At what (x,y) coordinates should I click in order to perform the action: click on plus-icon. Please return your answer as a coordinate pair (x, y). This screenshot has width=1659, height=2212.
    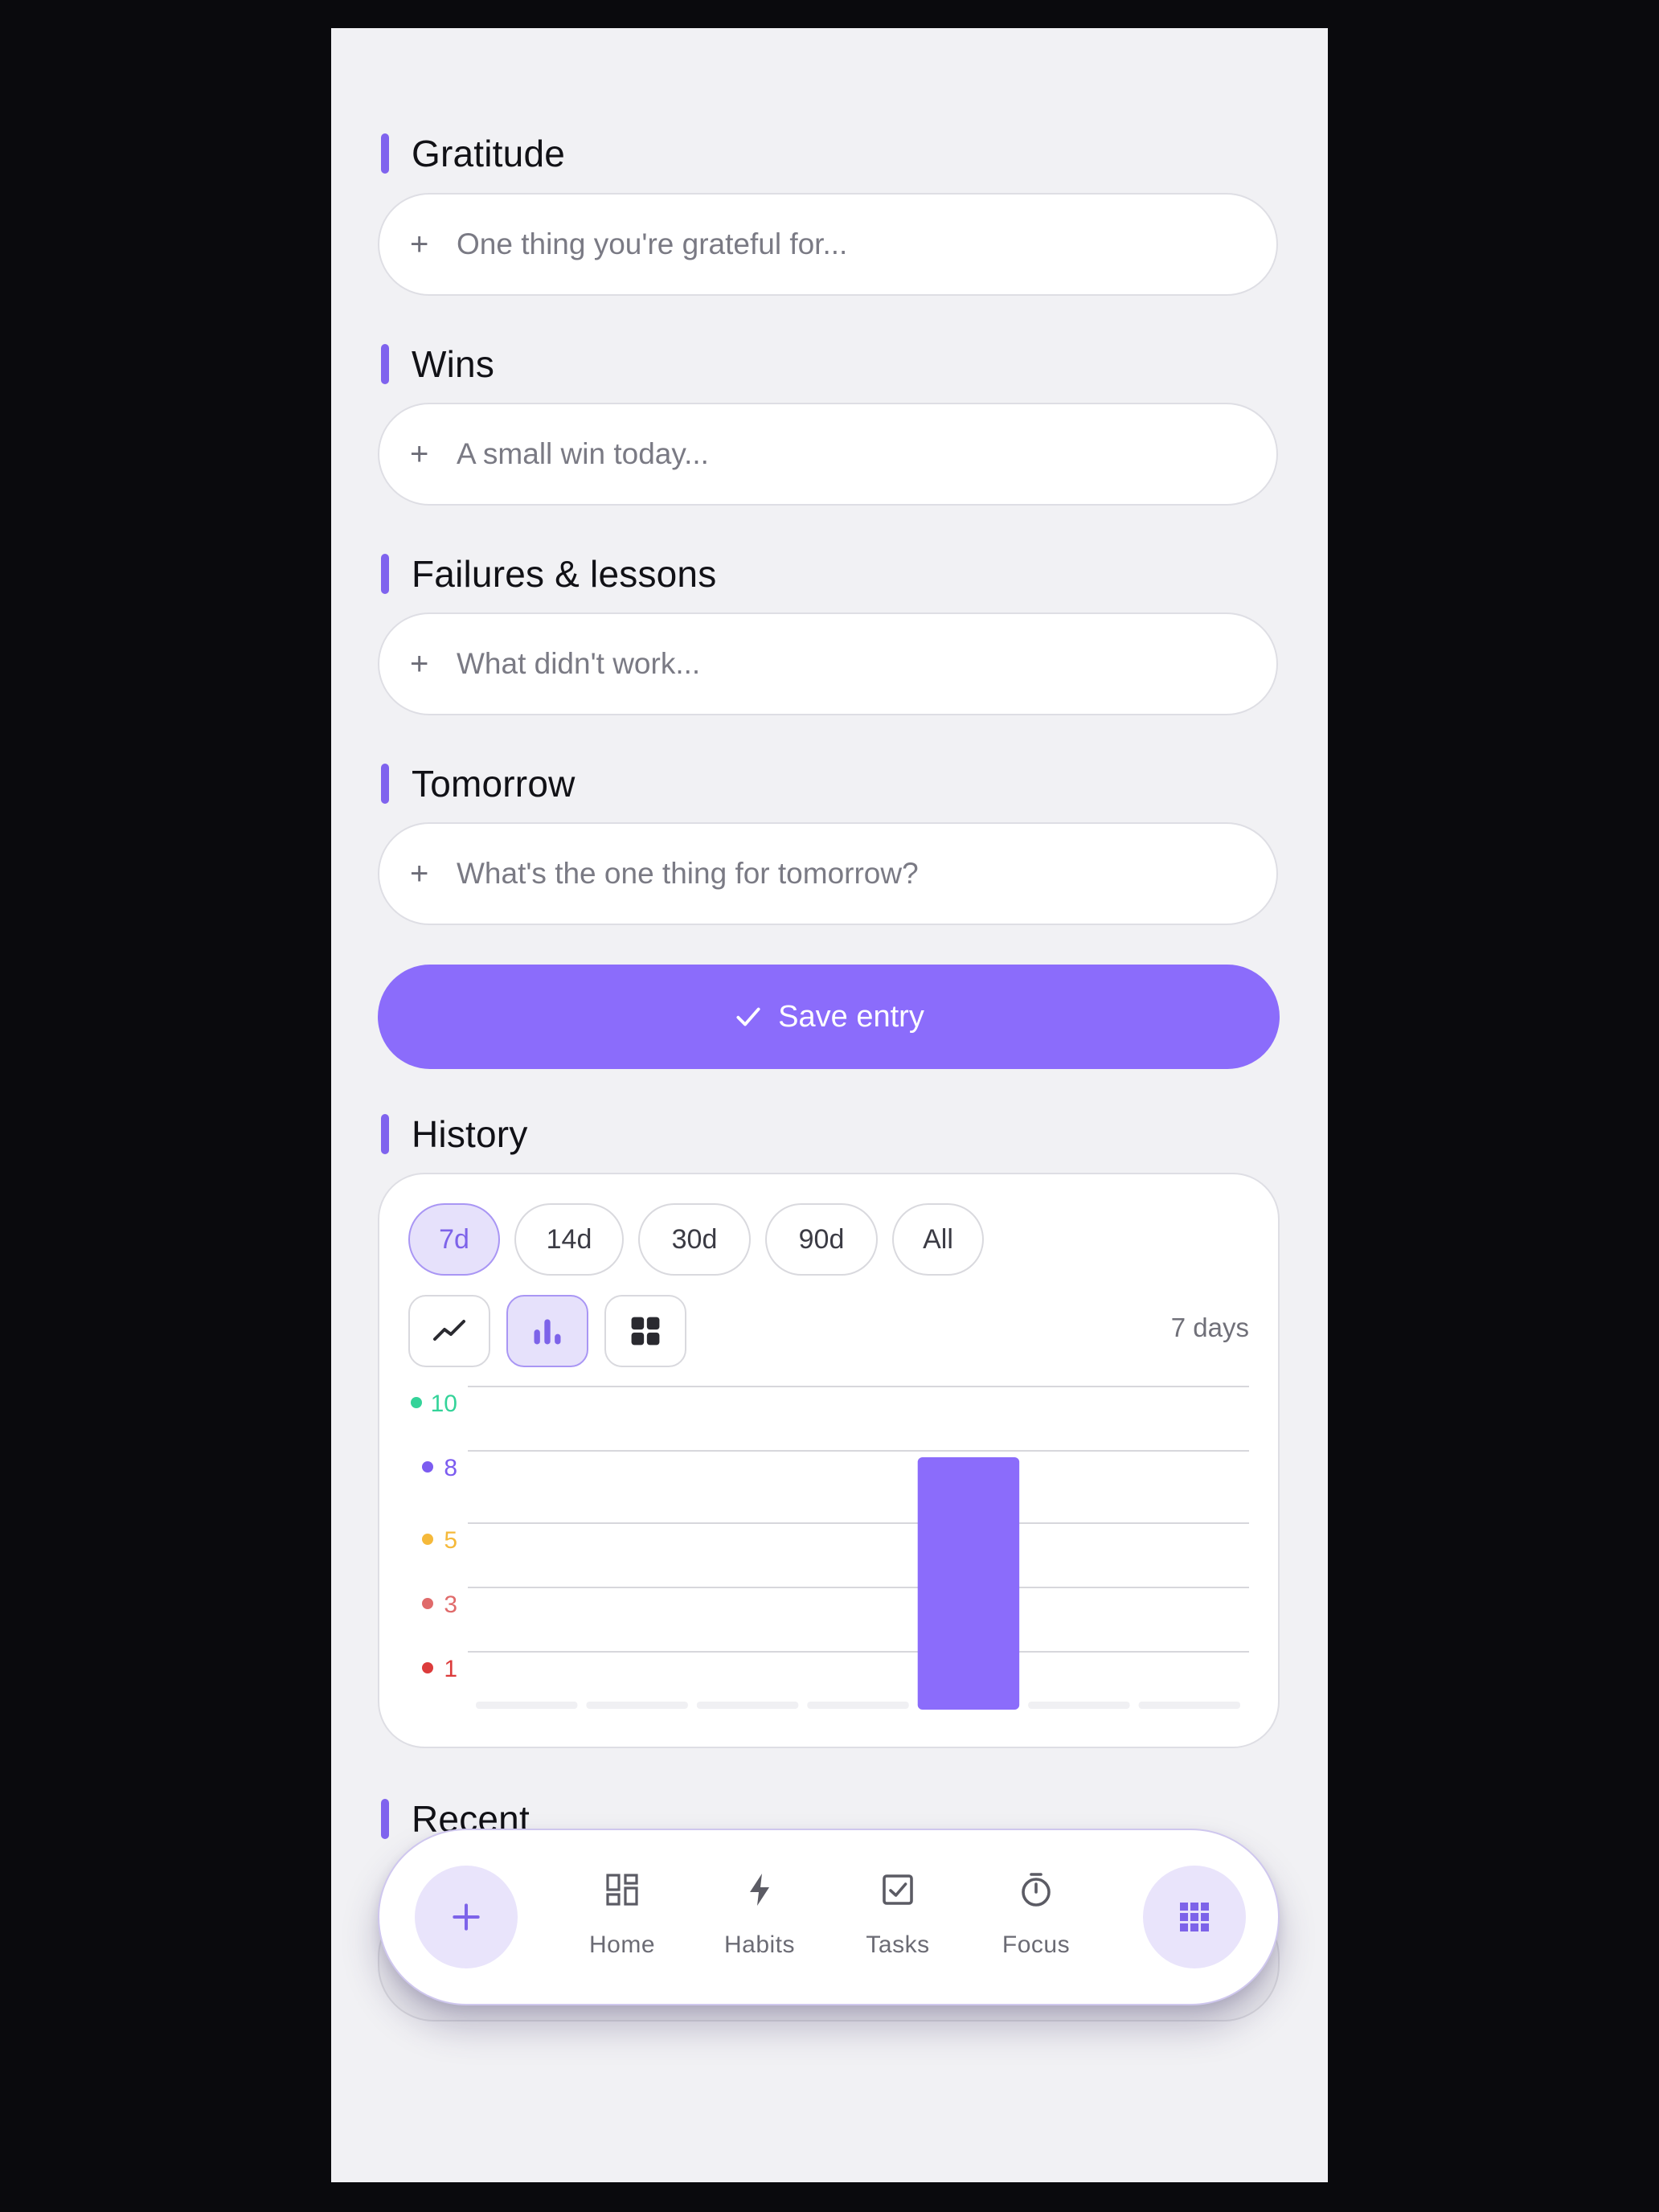
    Looking at the image, I should click on (466, 1917).